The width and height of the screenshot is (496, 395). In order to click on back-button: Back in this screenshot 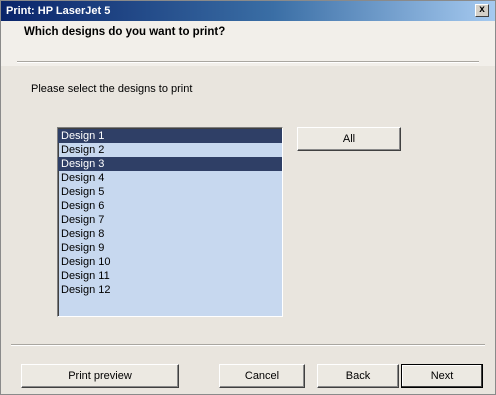, I will do `click(358, 376)`.